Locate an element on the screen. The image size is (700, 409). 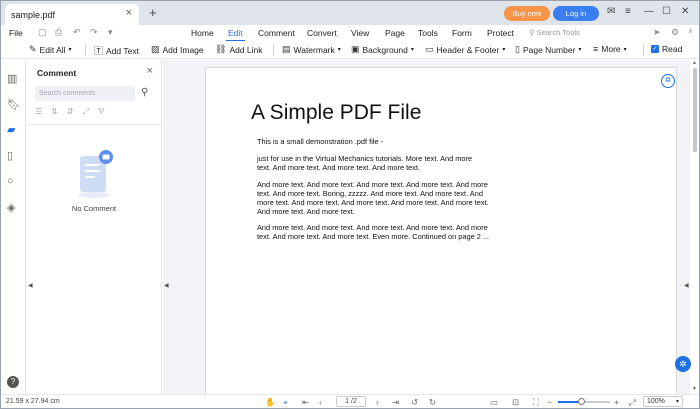
close-window-icon: ✕ is located at coordinates (685, 11).